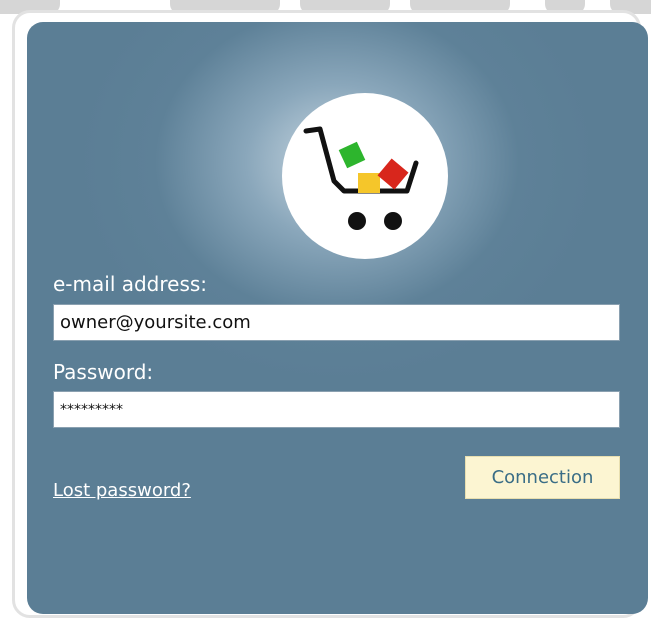 The width and height of the screenshot is (651, 622). What do you see at coordinates (103, 372) in the screenshot?
I see `password-label: Password:` at bounding box center [103, 372].